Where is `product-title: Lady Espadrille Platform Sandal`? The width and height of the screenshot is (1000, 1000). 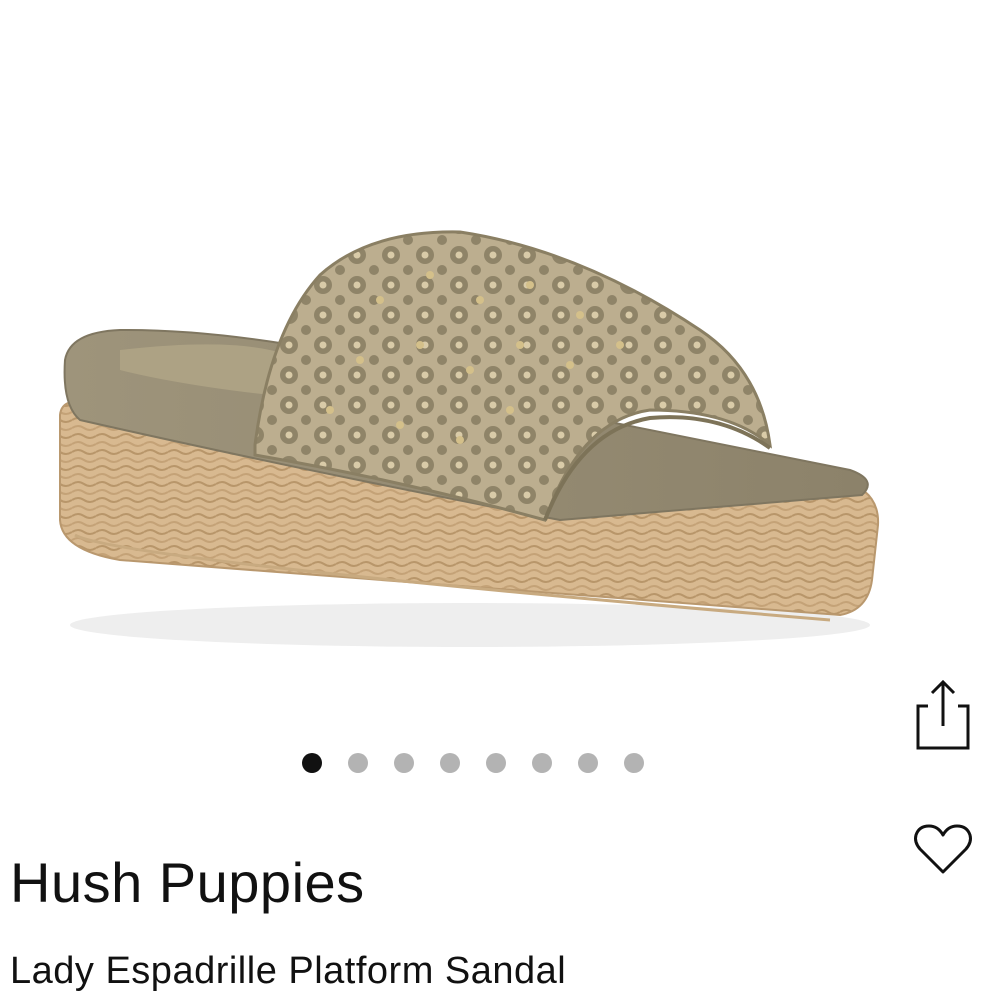 product-title: Lady Espadrille Platform Sandal is located at coordinates (288, 971).